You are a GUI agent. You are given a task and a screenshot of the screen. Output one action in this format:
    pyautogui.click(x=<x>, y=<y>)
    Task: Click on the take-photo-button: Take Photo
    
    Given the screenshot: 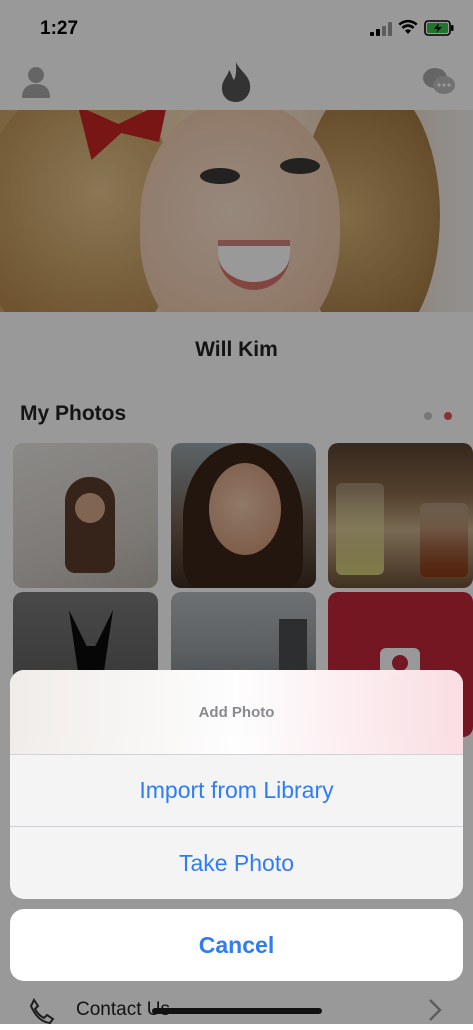 What is the action you would take?
    pyautogui.click(x=236, y=863)
    